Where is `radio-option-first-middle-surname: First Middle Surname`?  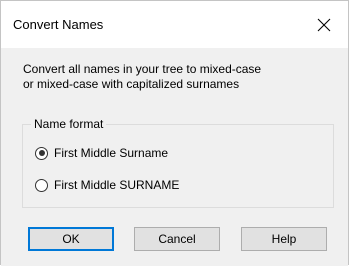
radio-option-first-middle-surname: First Middle Surname is located at coordinates (101, 153).